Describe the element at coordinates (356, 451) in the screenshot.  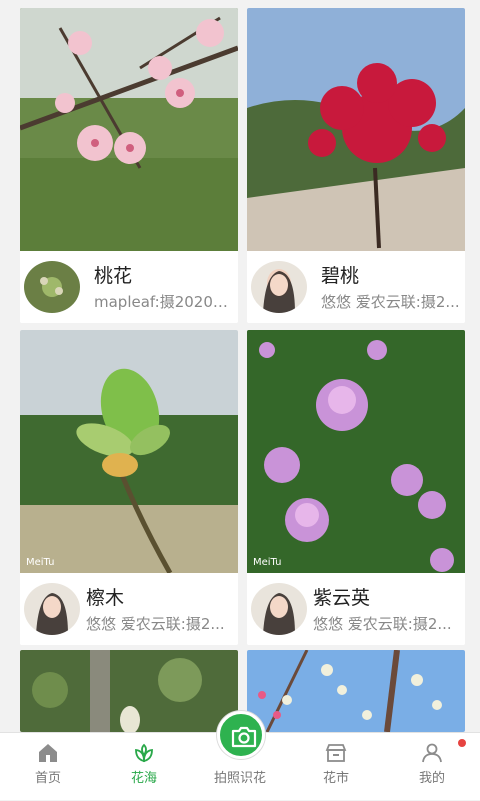
I see `purple-clover-photo: MeiTu` at that location.